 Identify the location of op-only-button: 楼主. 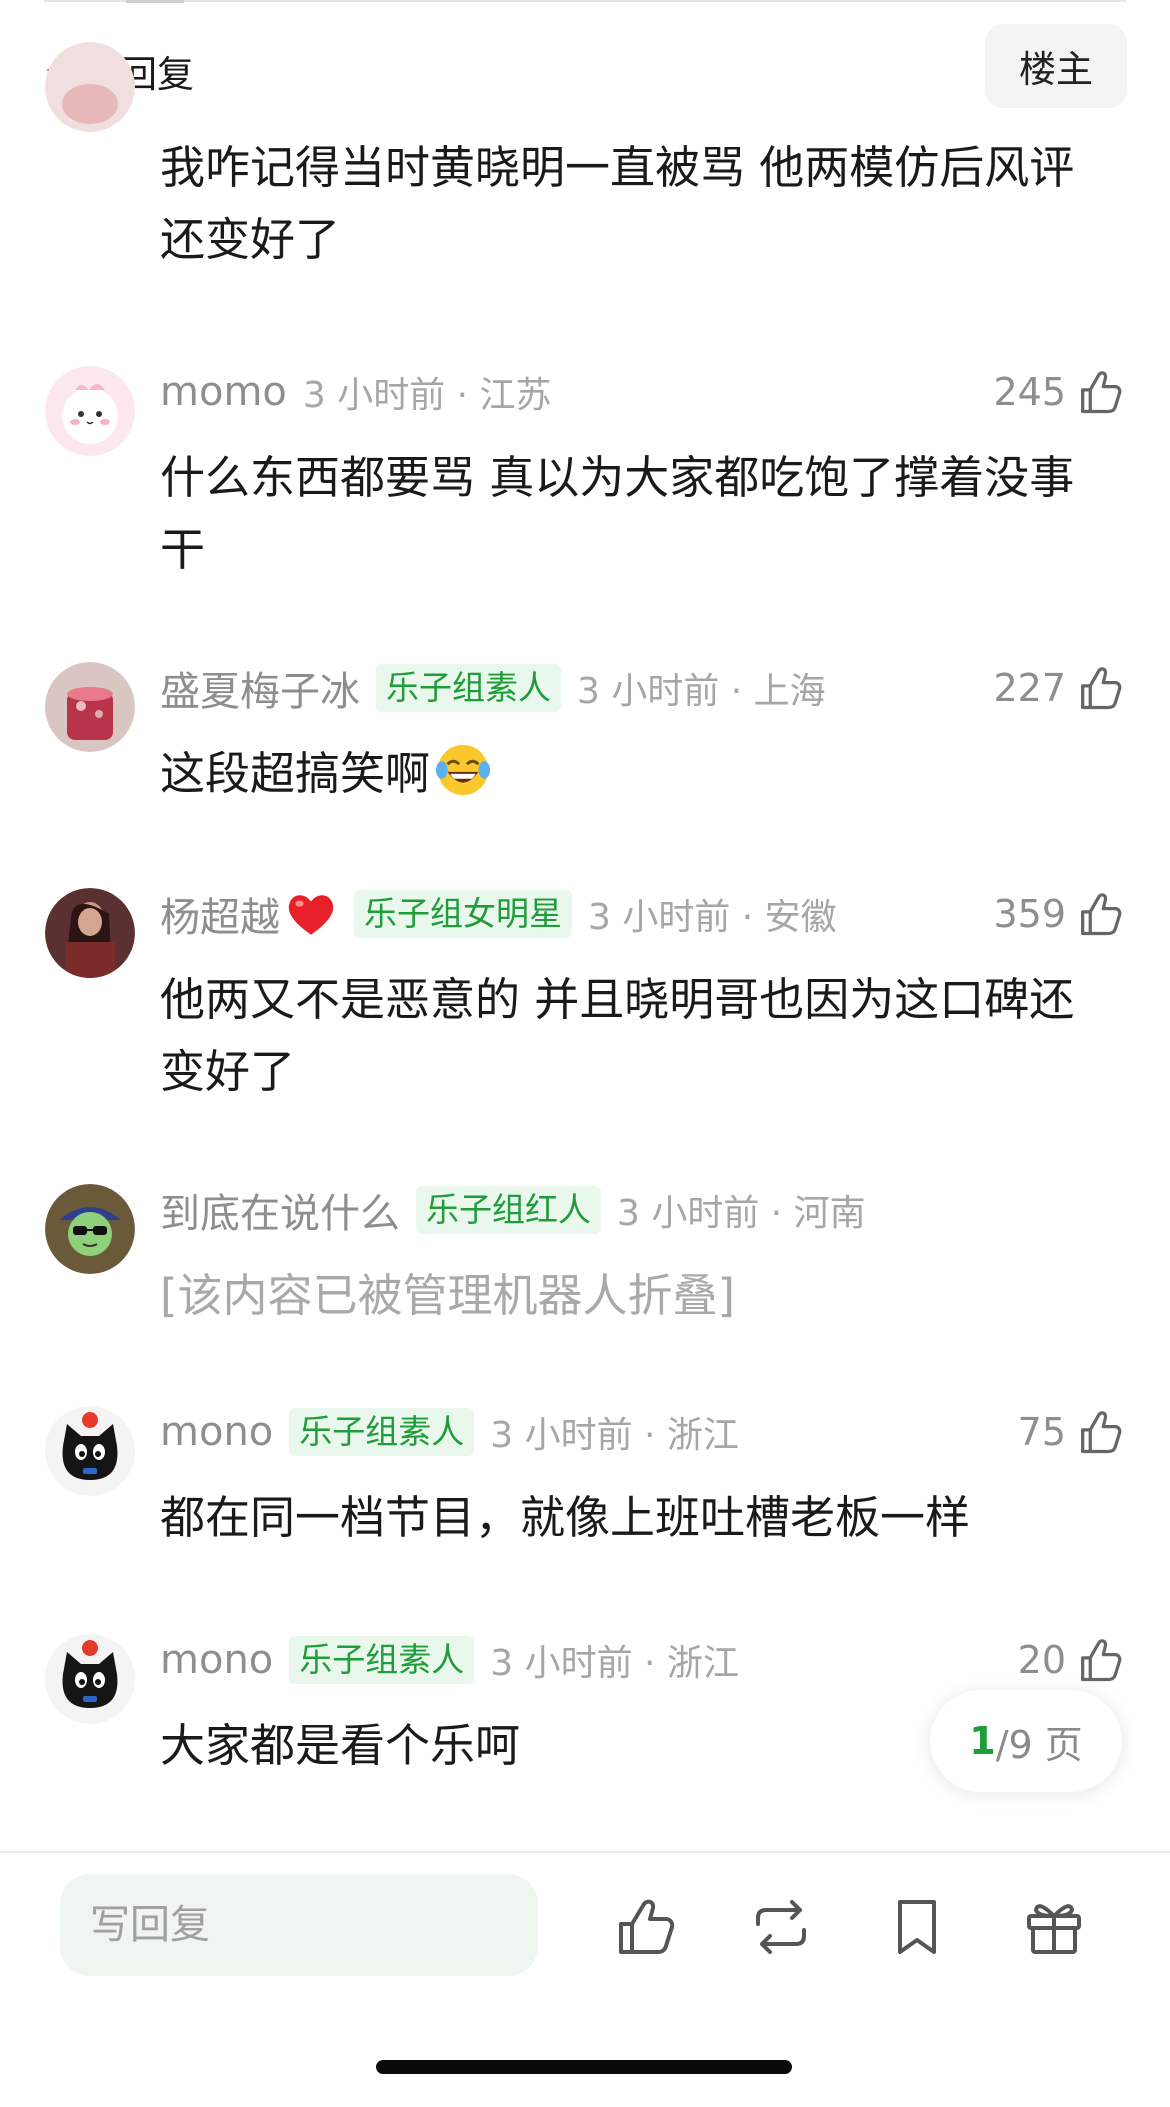
(1056, 66).